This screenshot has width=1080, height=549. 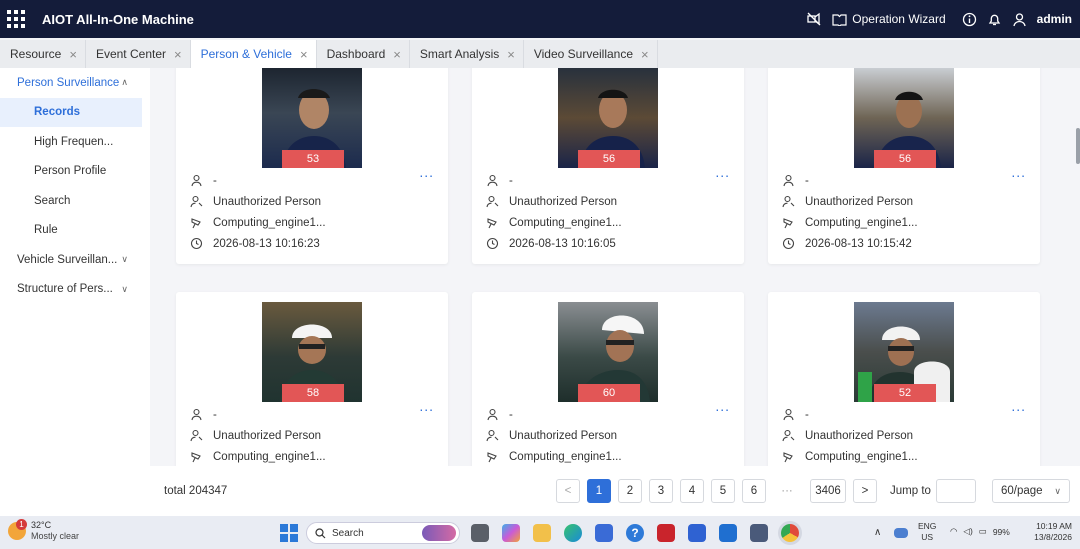 I want to click on chevron-down-icon: ∨, so click(x=124, y=259).